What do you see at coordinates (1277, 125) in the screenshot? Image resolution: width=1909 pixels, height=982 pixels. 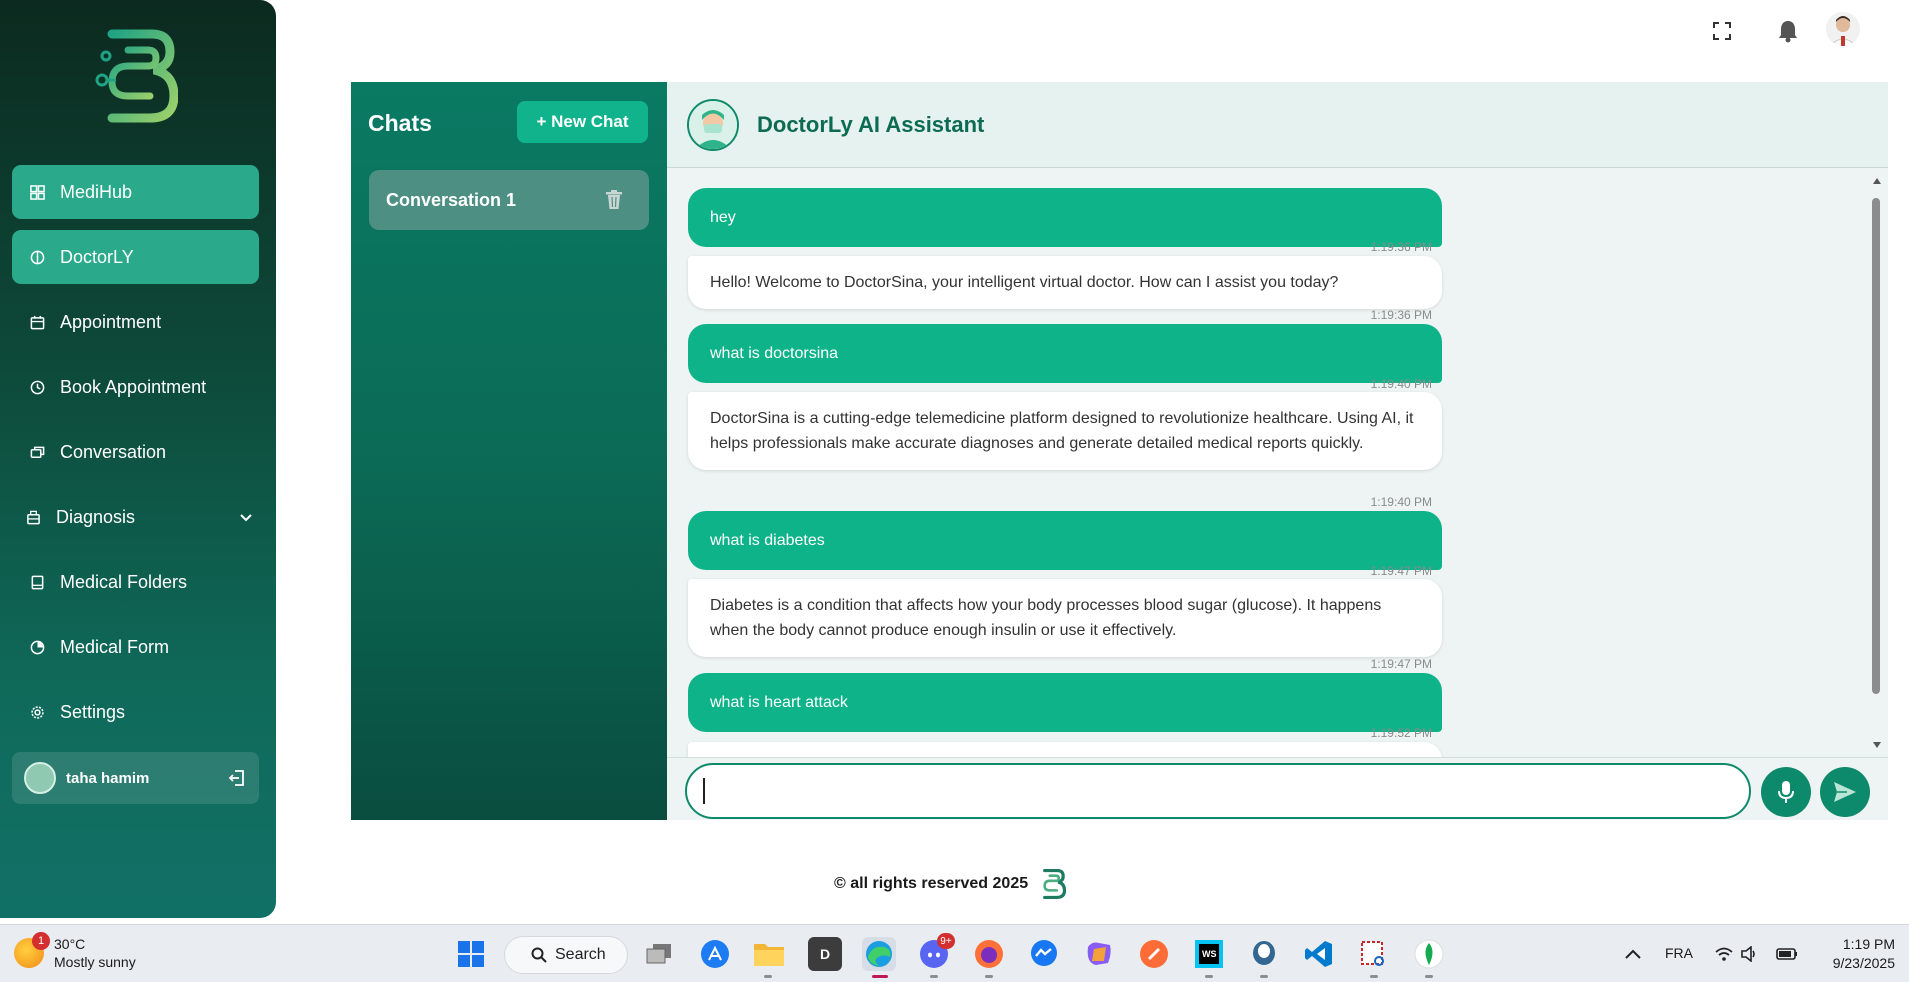 I see `chat-header: DoctorLy AI Assistant` at bounding box center [1277, 125].